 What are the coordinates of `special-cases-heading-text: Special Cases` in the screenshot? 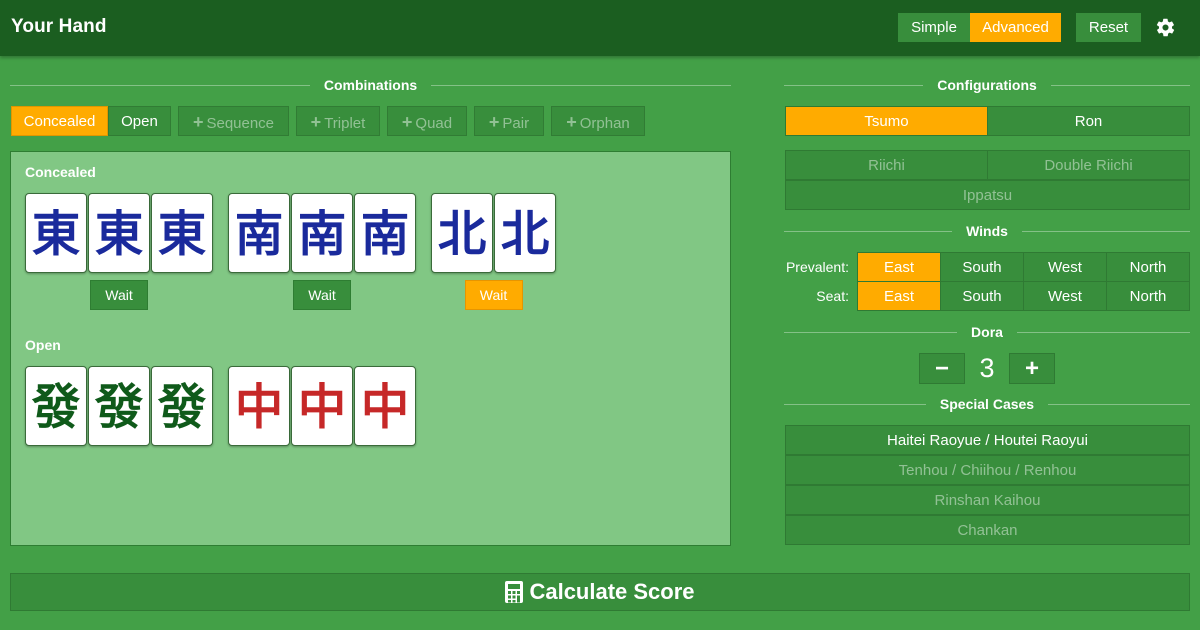 It's located at (987, 404).